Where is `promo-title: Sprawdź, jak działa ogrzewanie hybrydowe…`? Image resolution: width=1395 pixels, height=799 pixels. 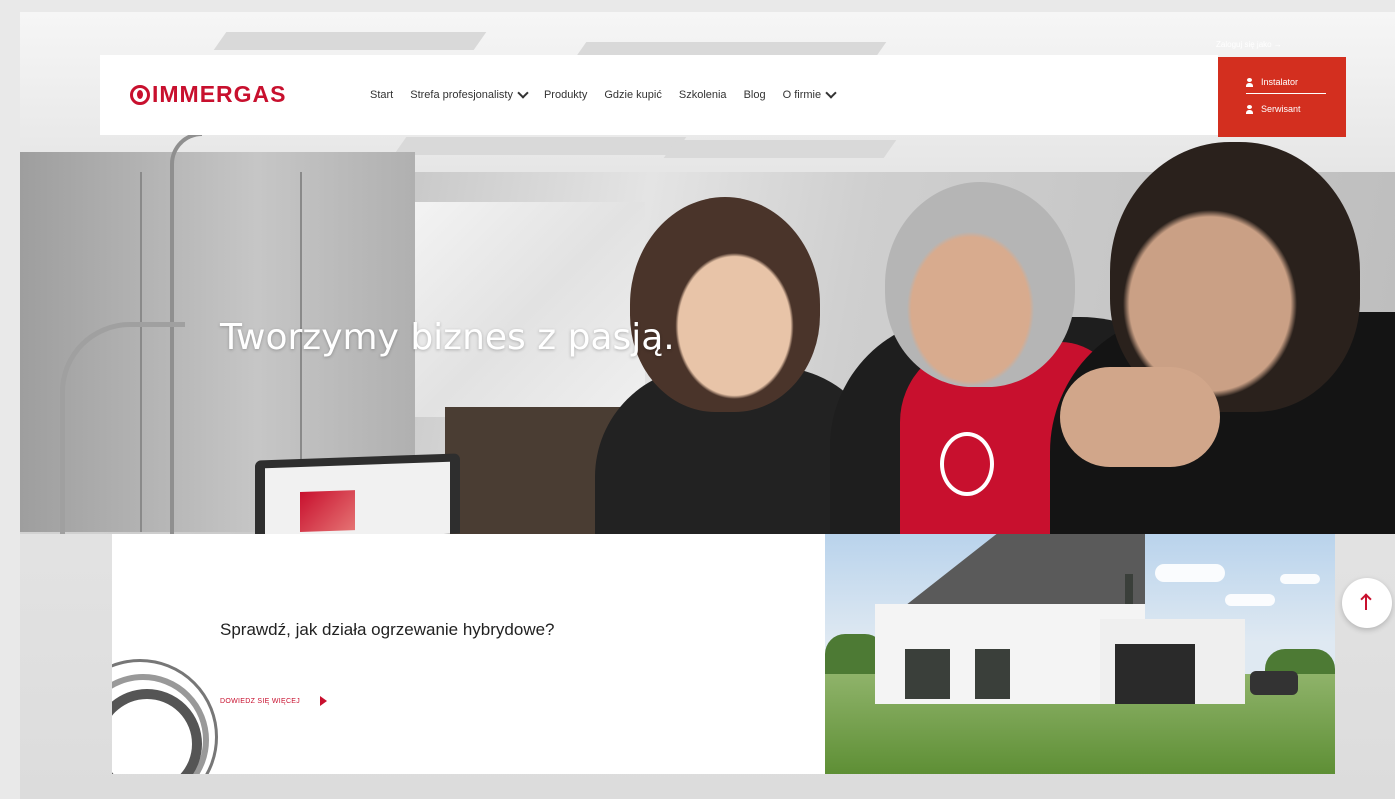
promo-title: Sprawdź, jak działa ogrzewanie hybrydowe… is located at coordinates (387, 629).